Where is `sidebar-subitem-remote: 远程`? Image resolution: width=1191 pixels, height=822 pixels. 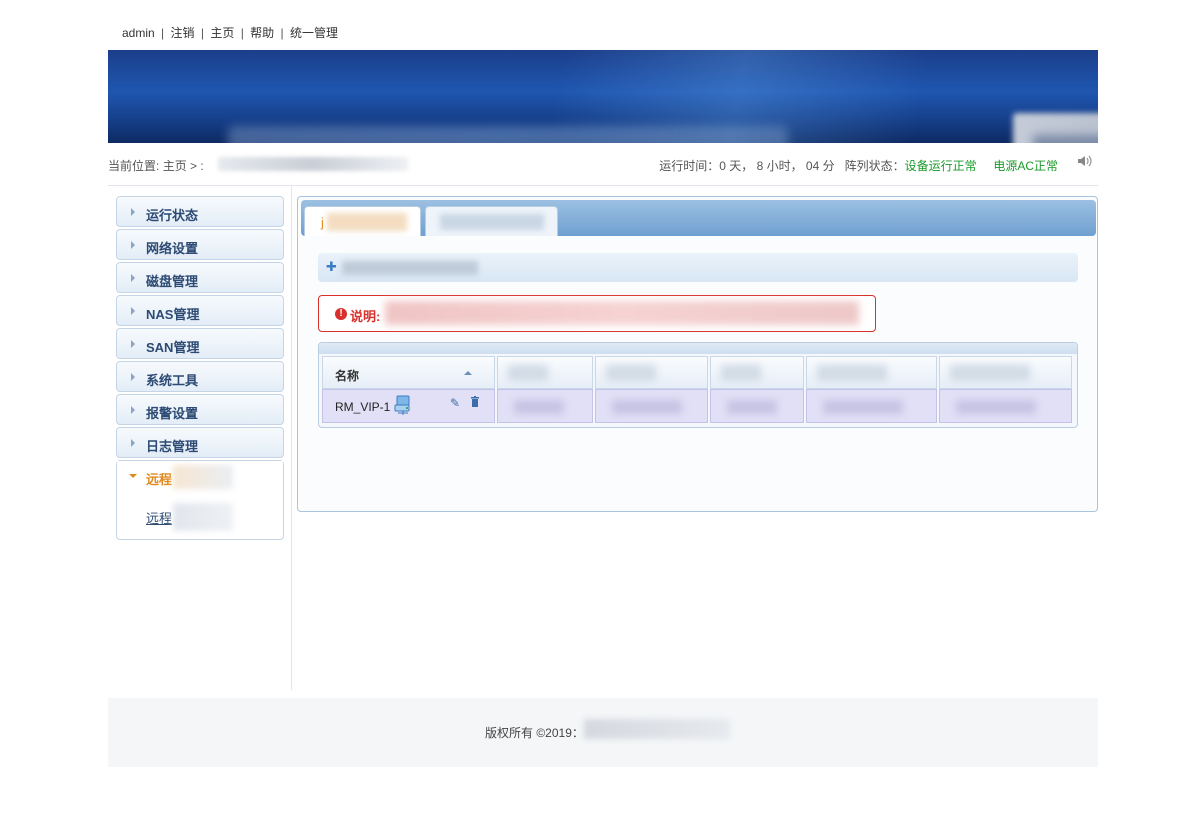
sidebar-subitem-remote: 远程 is located at coordinates (159, 517).